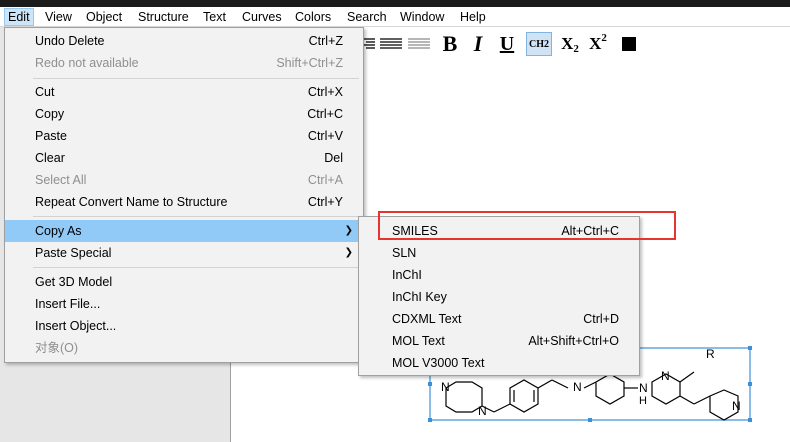  Describe the element at coordinates (445, 387) in the screenshot. I see `atom-label-n1: N` at that location.